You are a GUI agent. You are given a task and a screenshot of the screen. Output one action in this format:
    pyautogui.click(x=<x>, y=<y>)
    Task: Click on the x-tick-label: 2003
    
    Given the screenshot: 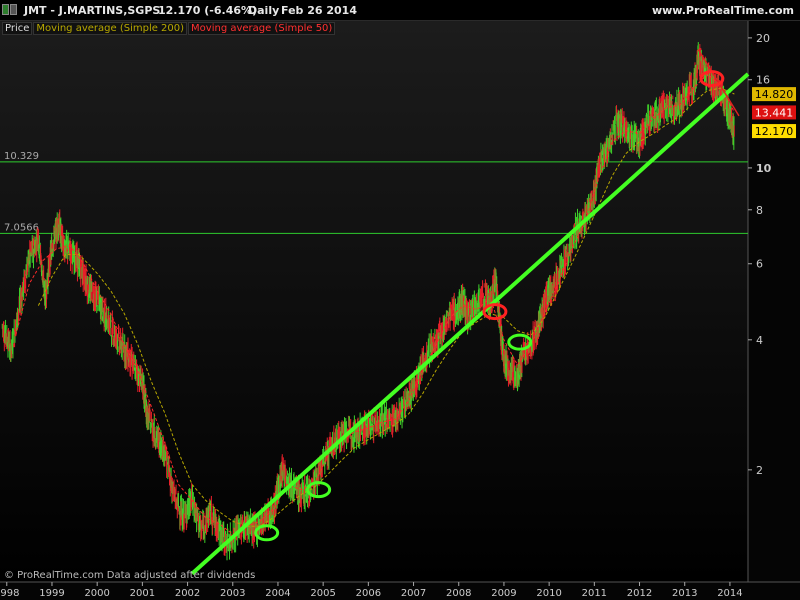 What is the action you would take?
    pyautogui.click(x=232, y=593)
    